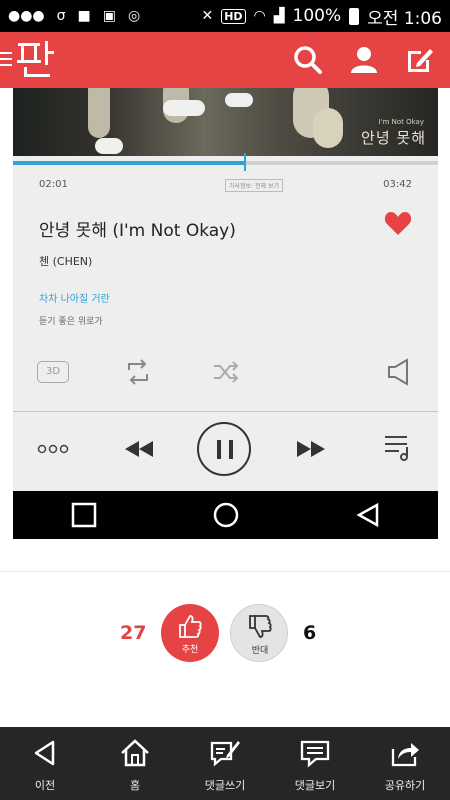  Describe the element at coordinates (364, 60) in the screenshot. I see `profile-icon` at that location.